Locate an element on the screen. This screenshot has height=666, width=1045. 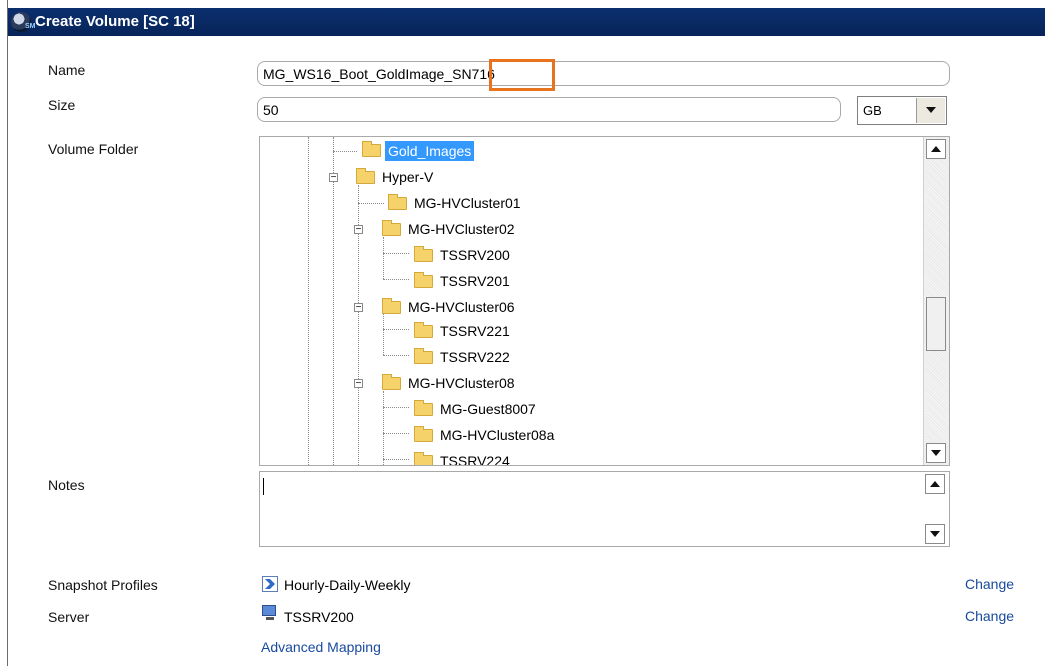
tree-node-label: MG-Guest8007 is located at coordinates (488, 409).